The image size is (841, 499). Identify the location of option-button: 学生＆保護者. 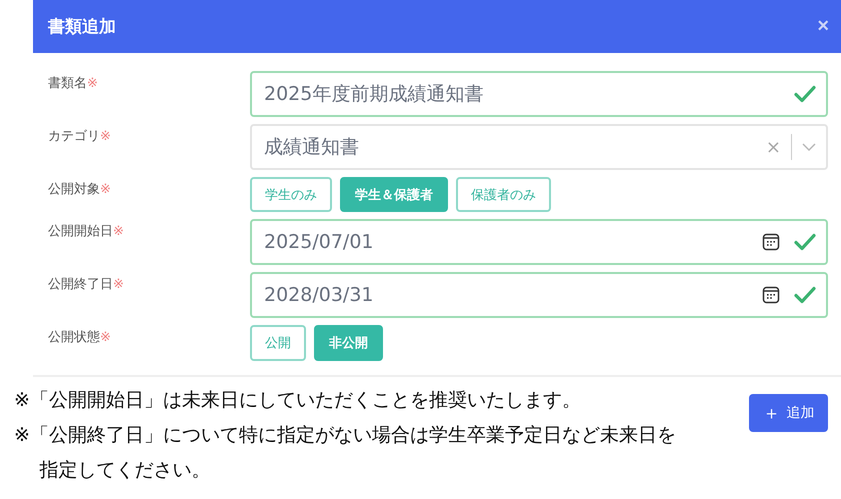
(394, 194).